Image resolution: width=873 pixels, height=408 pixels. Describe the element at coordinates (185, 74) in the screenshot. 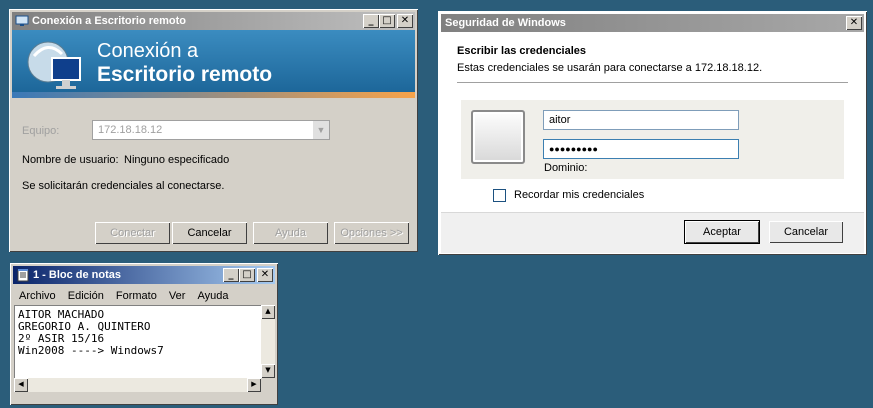

I see `banner-line2: Escritorio remoto` at that location.